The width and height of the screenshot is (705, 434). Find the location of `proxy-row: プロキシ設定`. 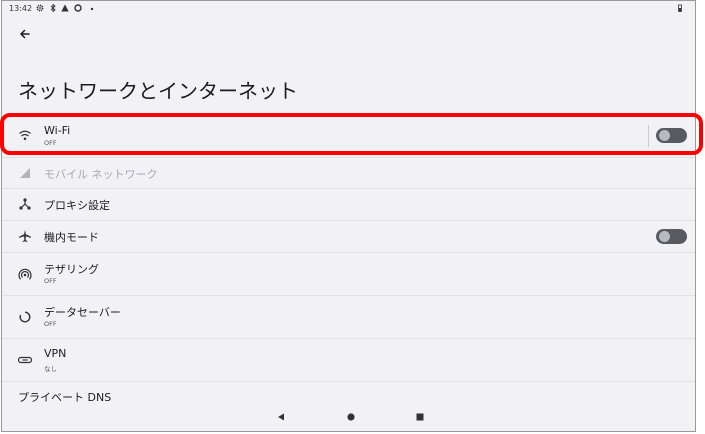

proxy-row: プロキシ設定 is located at coordinates (348, 204).